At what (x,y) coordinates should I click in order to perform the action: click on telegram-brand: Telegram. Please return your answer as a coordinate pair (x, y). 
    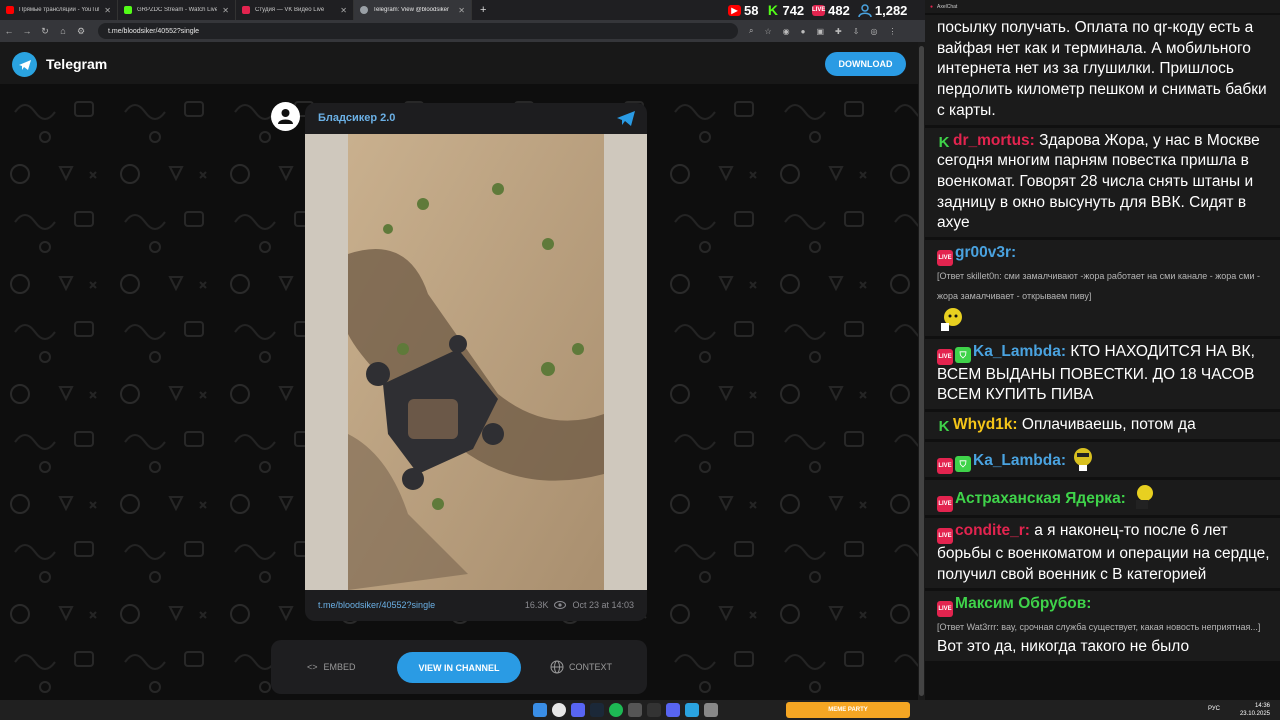
    Looking at the image, I should click on (77, 64).